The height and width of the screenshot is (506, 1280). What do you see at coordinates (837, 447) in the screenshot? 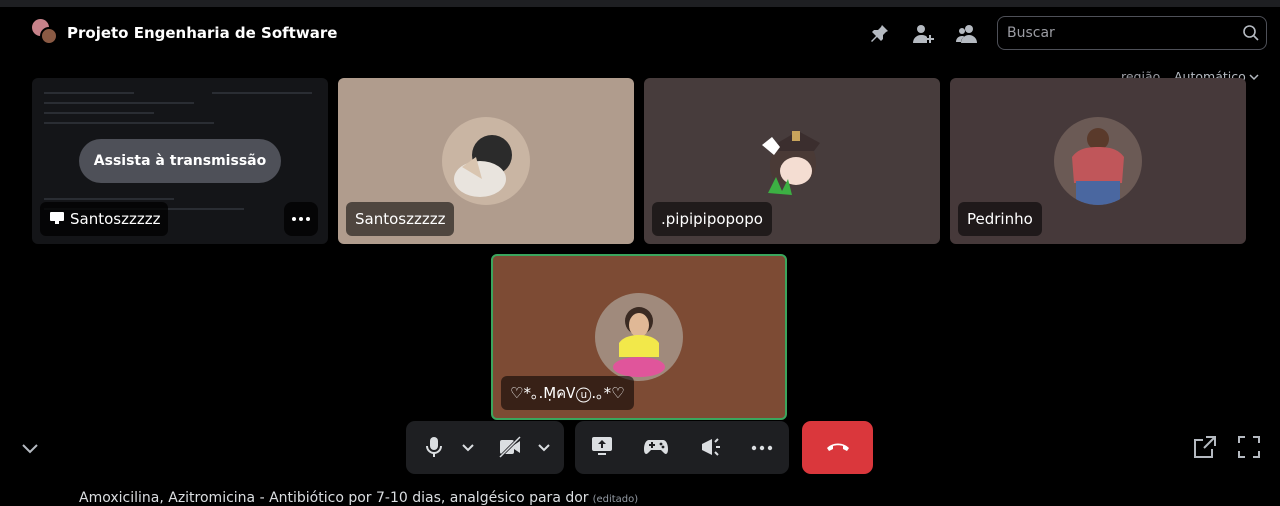
I see `hangup-icon` at bounding box center [837, 447].